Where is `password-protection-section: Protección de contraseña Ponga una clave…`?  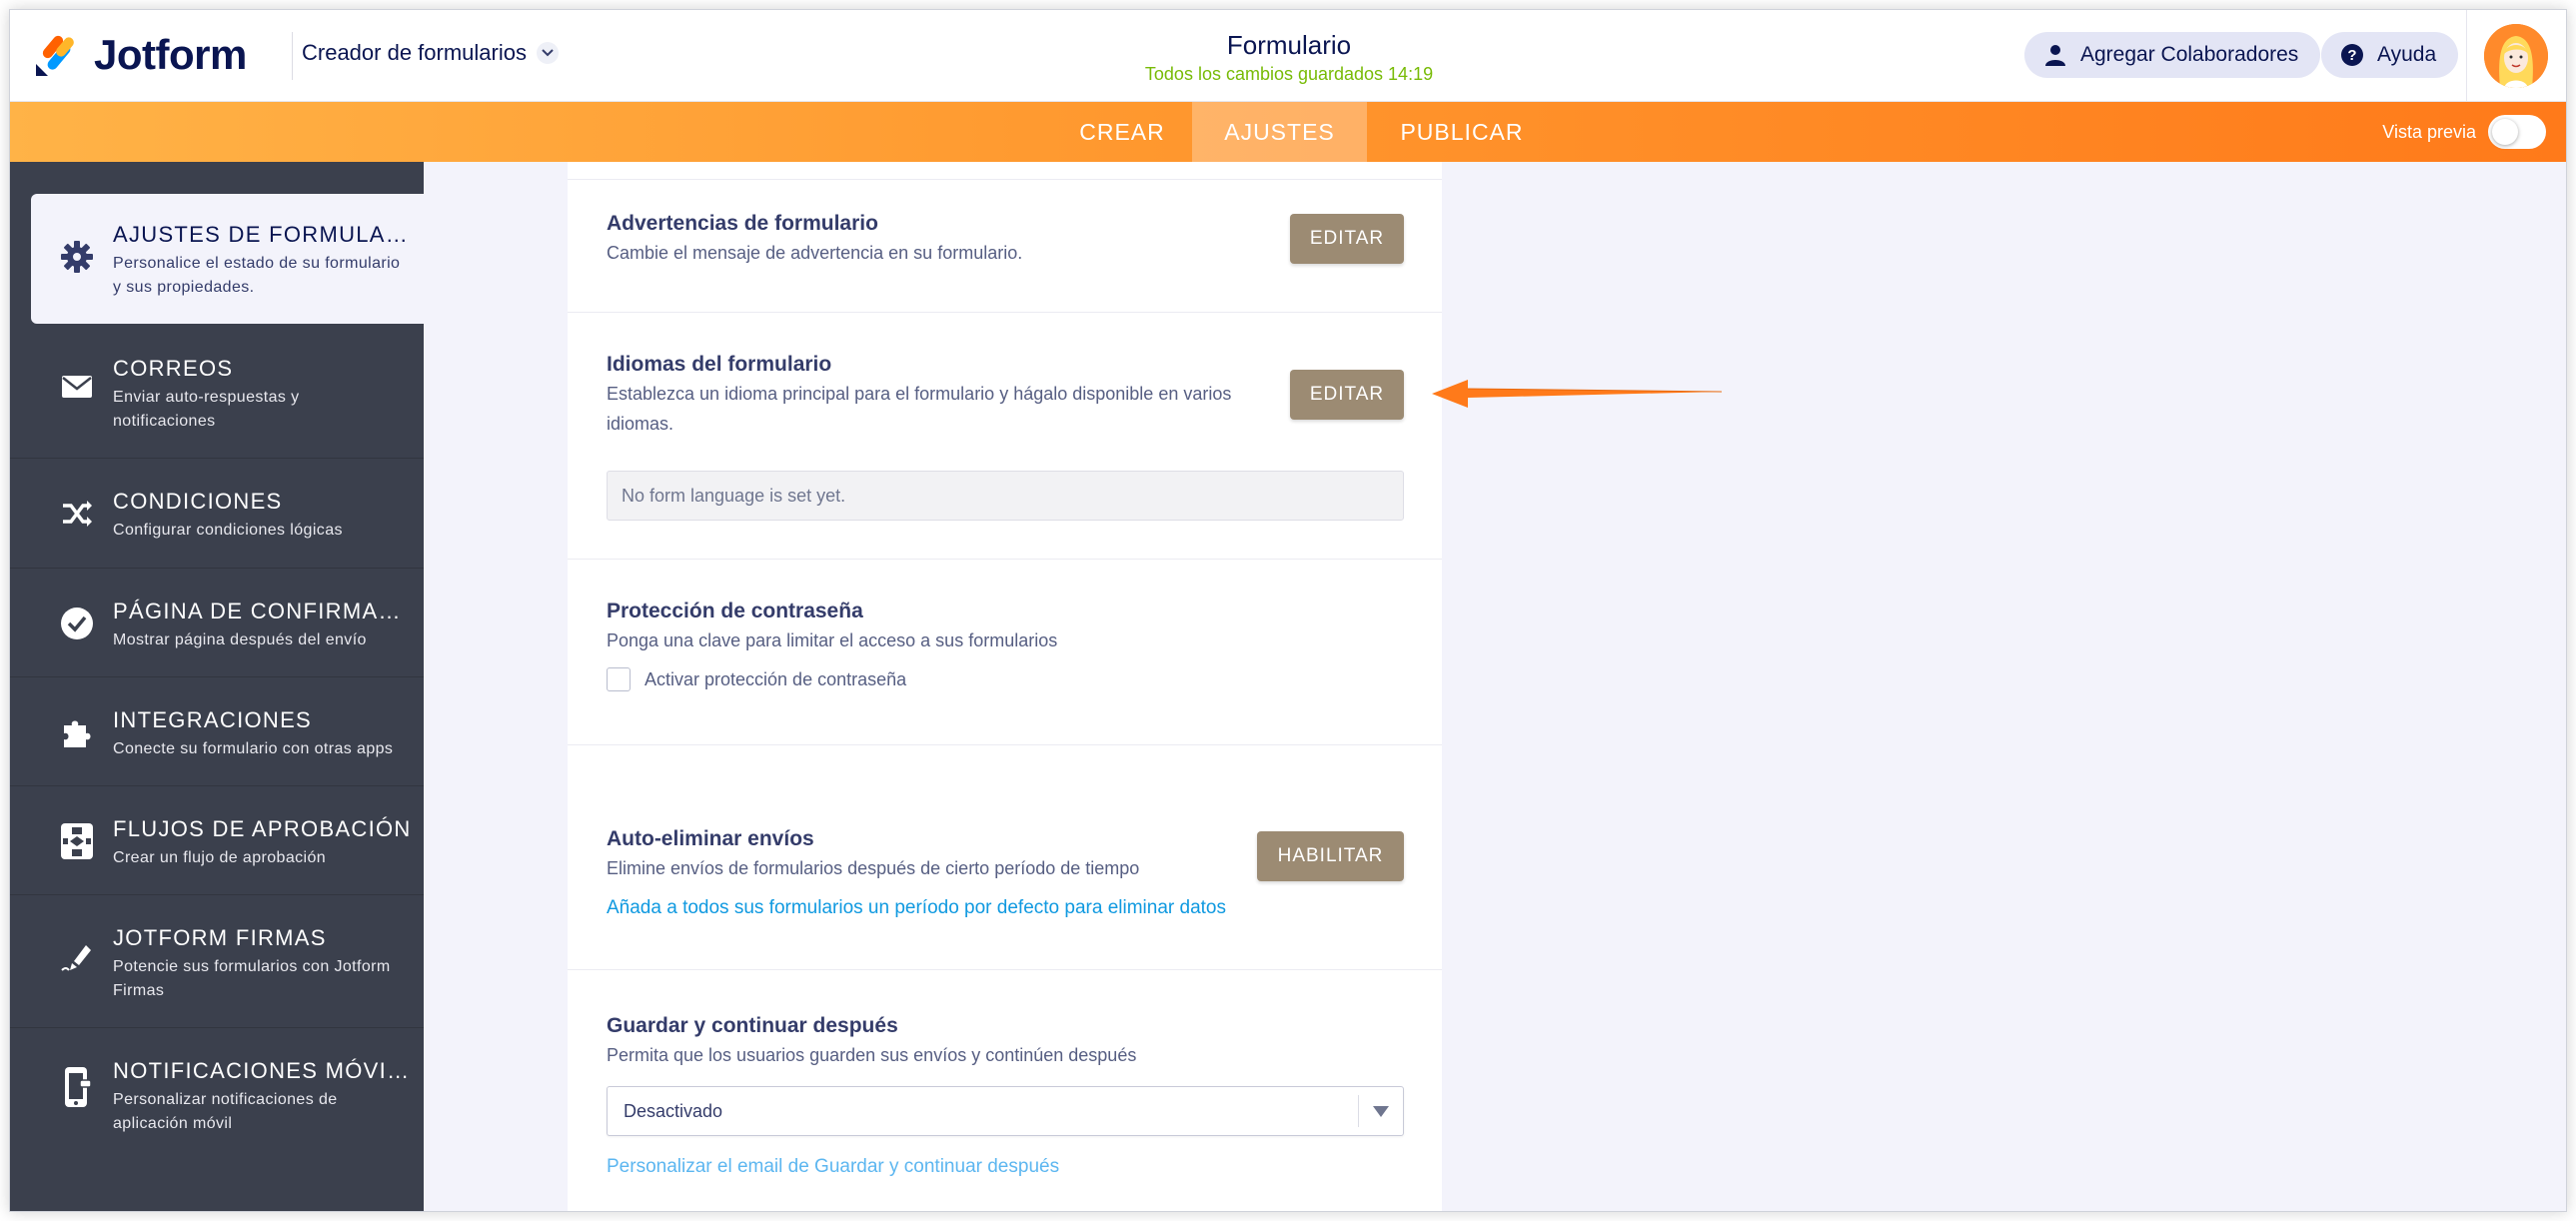
password-protection-section: Protección de contraseña Ponga una clave… is located at coordinates (1005, 652).